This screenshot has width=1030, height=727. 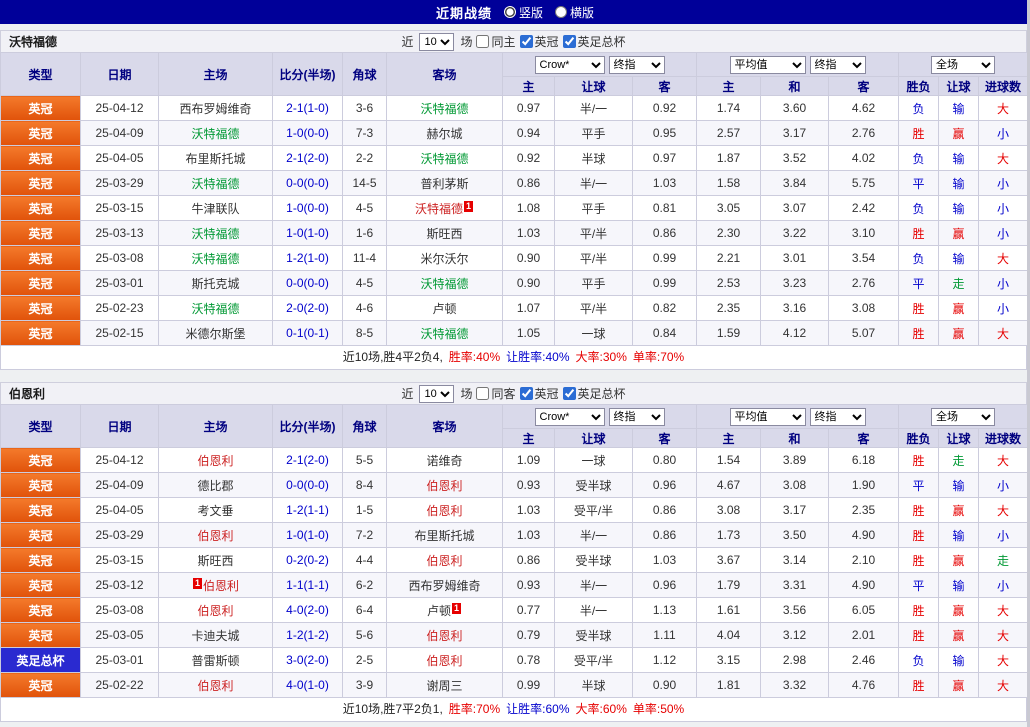 What do you see at coordinates (728, 308) in the screenshot?
I see `avg-home-odds: 2.35` at bounding box center [728, 308].